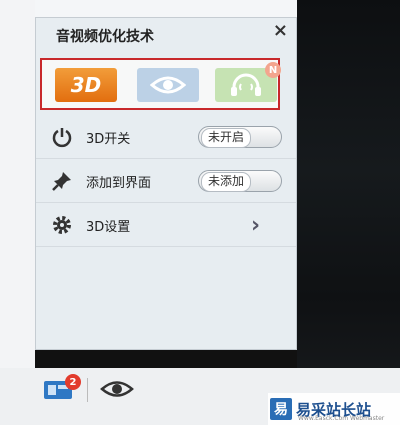 This screenshot has height=425, width=400. I want to click on pin-icon, so click(62, 181).